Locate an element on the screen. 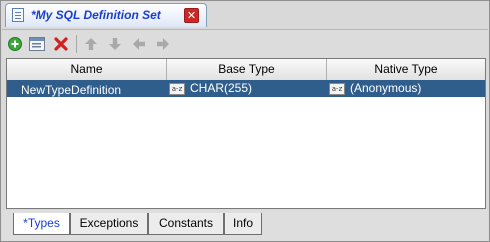 The image size is (490, 242). delete-button is located at coordinates (61, 44).